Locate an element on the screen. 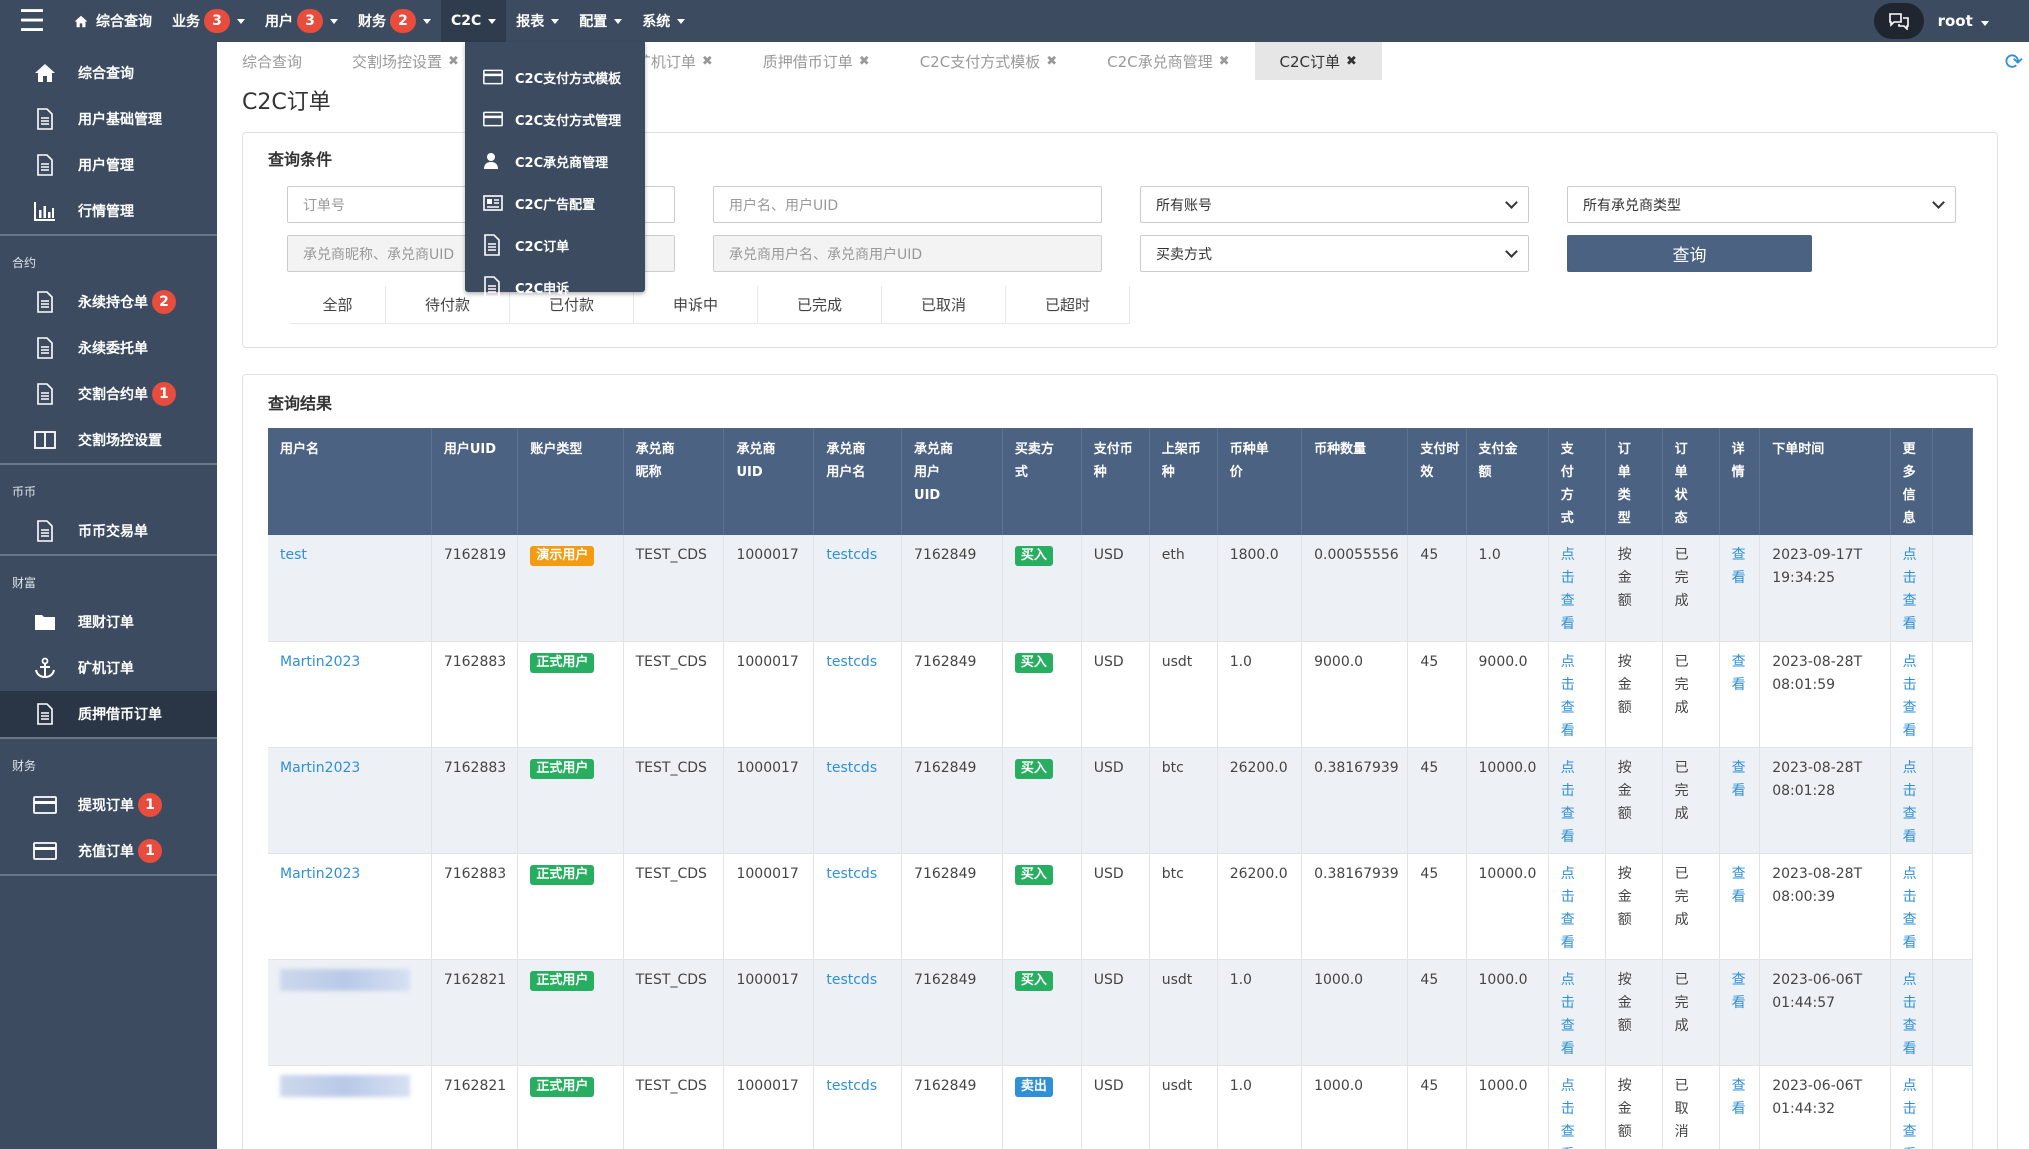 The height and width of the screenshot is (1149, 2029). cell-price: 1800.0 is located at coordinates (1260, 588).